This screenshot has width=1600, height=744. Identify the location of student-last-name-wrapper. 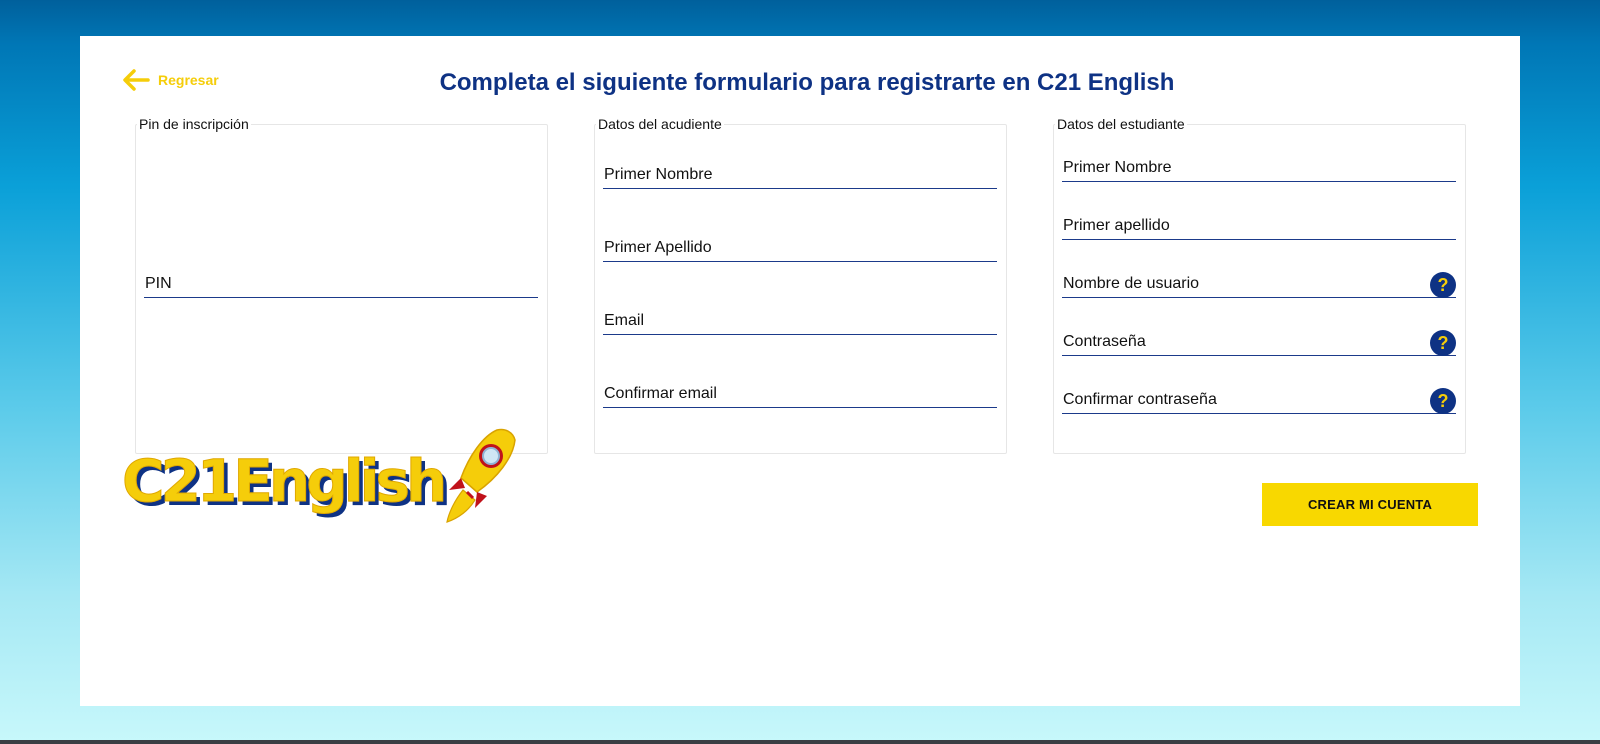
(1259, 226).